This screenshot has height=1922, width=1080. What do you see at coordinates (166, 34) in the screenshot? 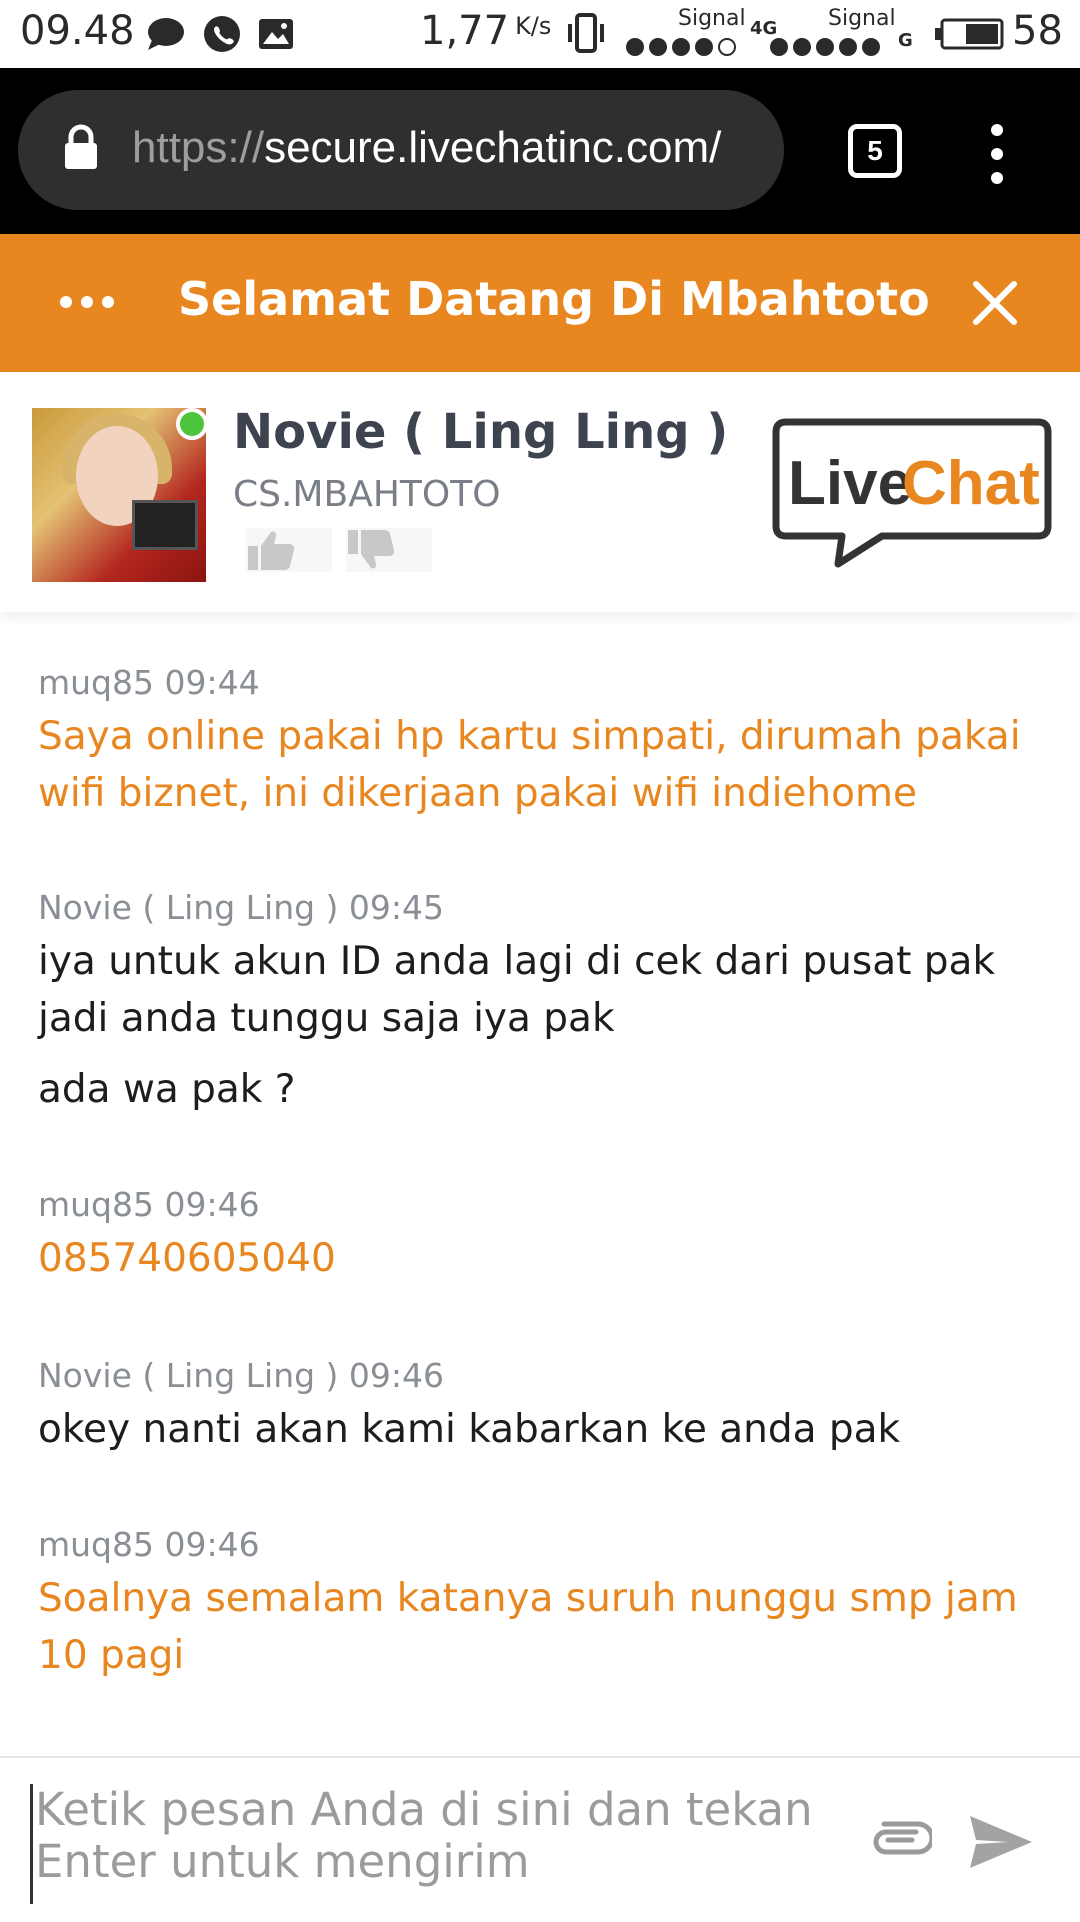
I see `chat-bubble-icon` at bounding box center [166, 34].